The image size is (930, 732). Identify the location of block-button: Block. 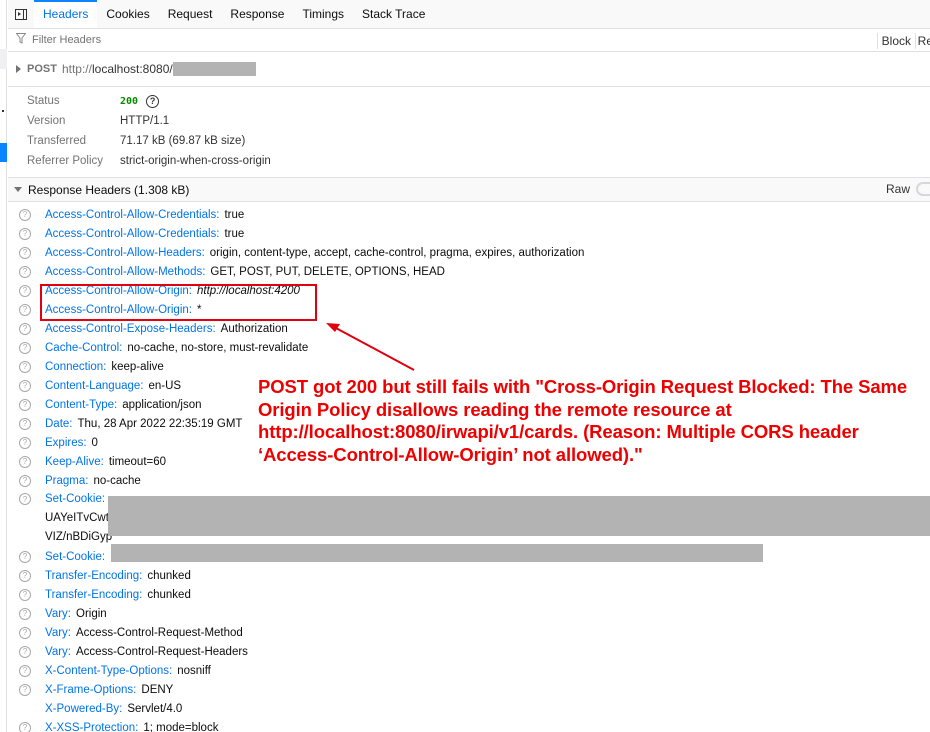
(896, 41).